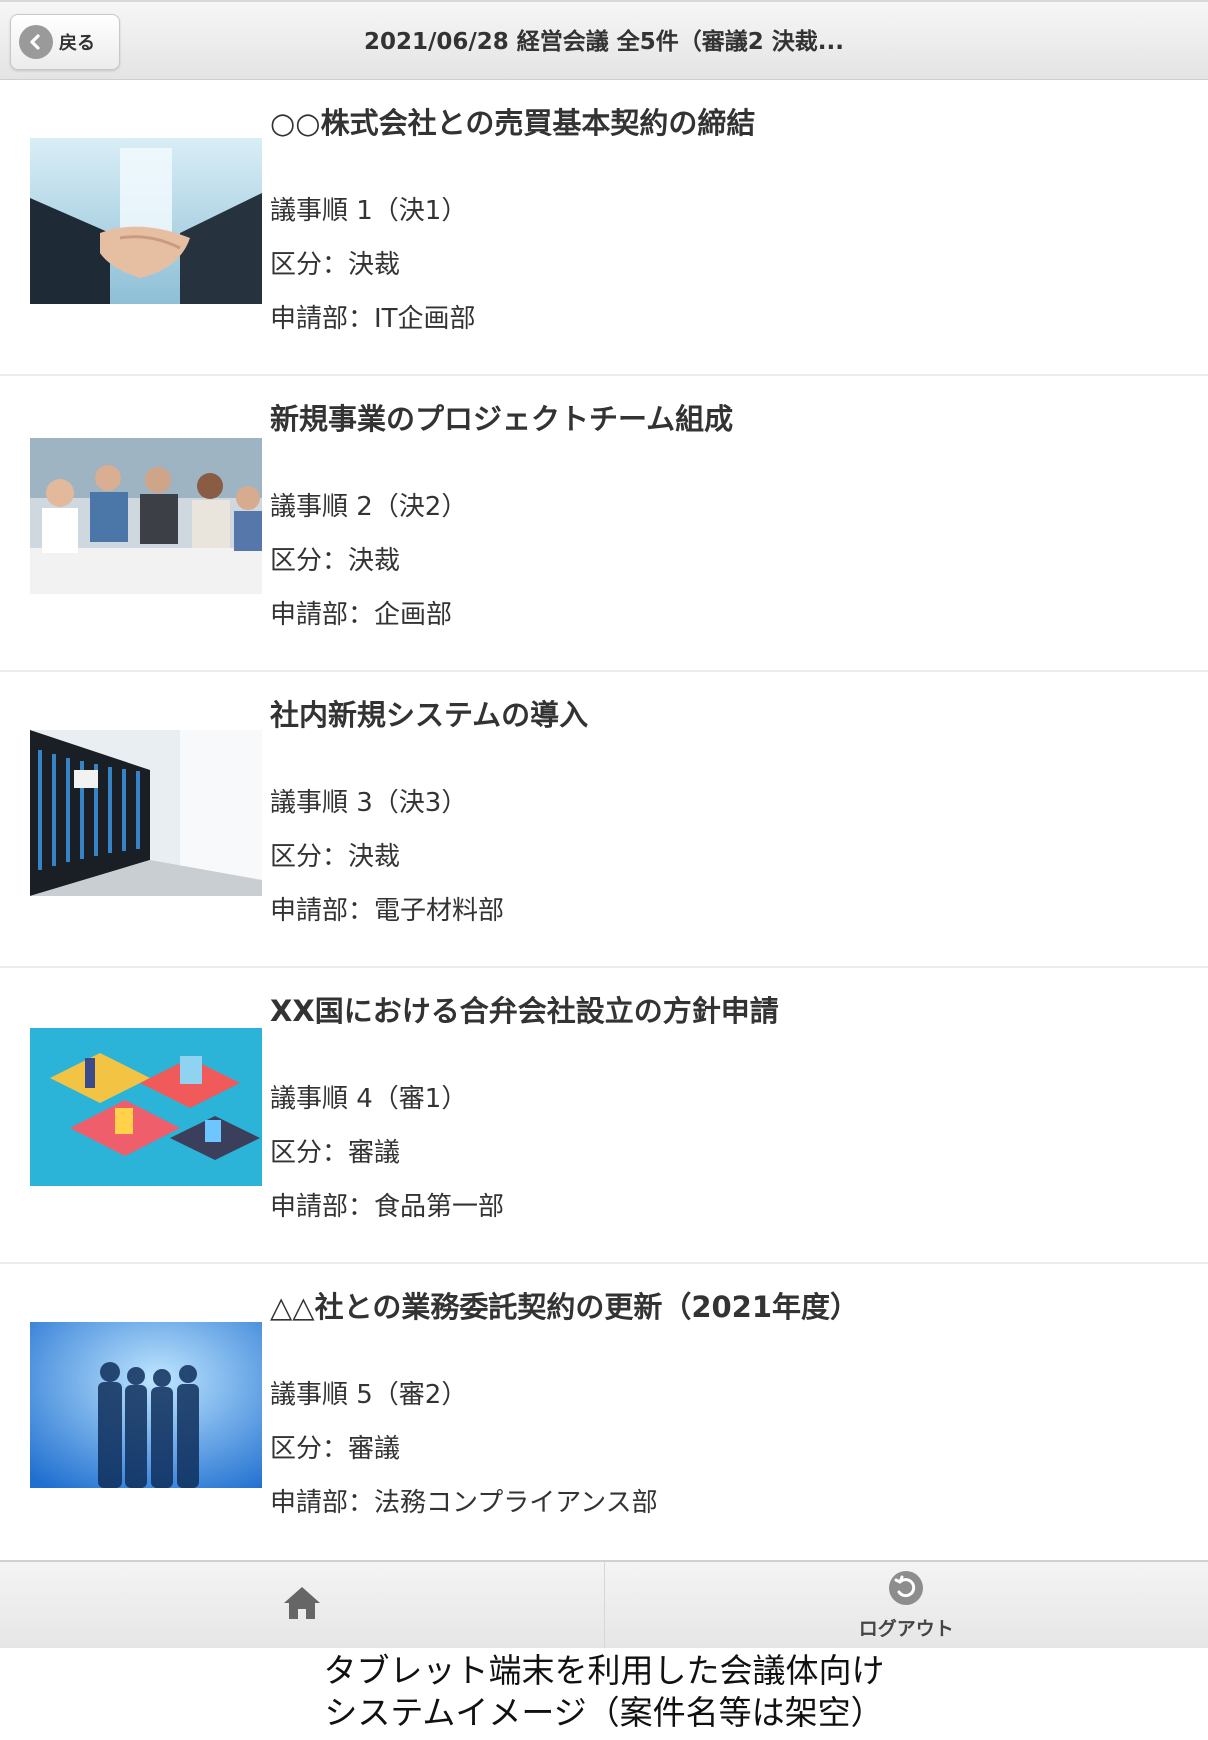 The width and height of the screenshot is (1208, 1740). Describe the element at coordinates (77, 43) in the screenshot. I see `back-button-label: 戻る` at that location.